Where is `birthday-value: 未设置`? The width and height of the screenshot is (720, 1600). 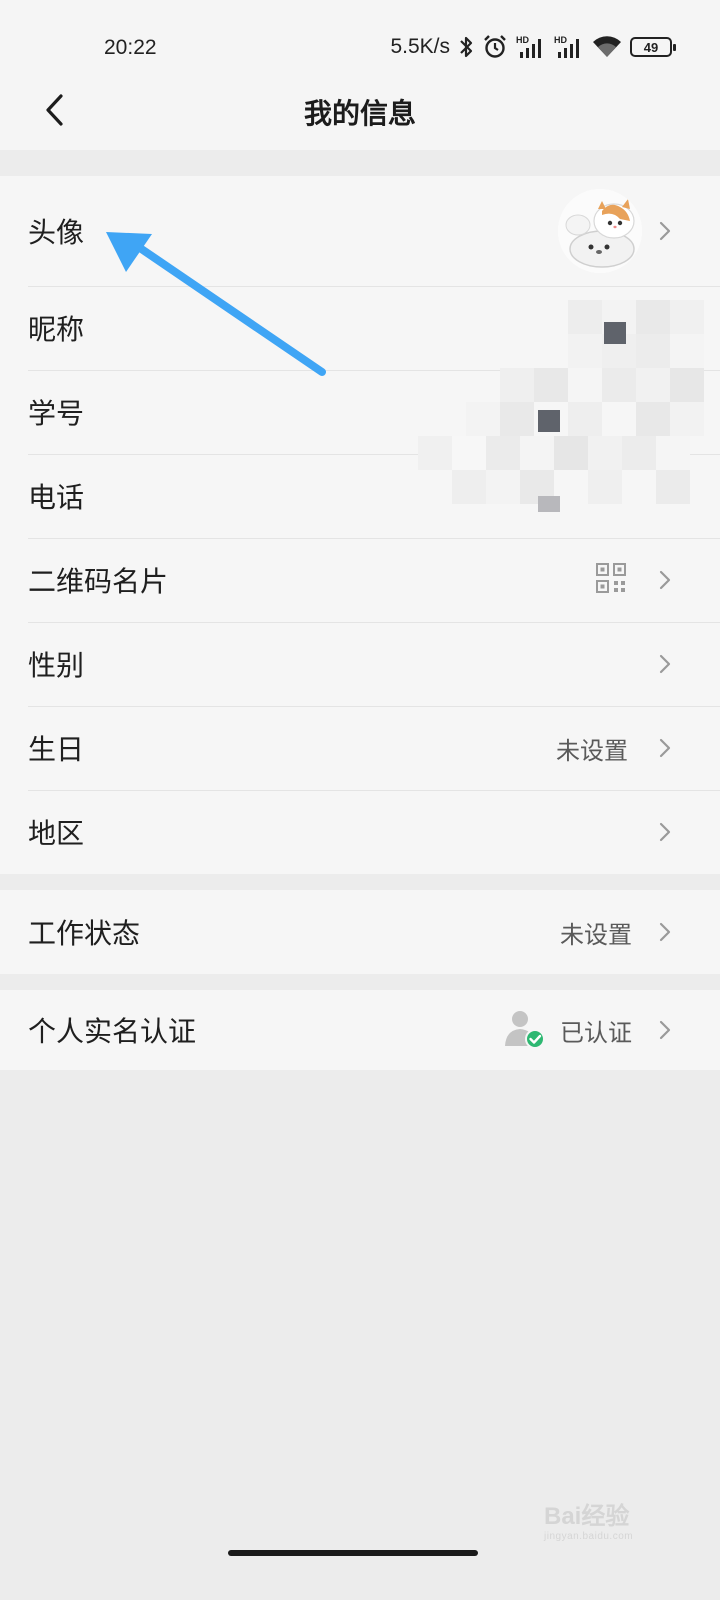
birthday-value: 未设置 is located at coordinates (592, 750).